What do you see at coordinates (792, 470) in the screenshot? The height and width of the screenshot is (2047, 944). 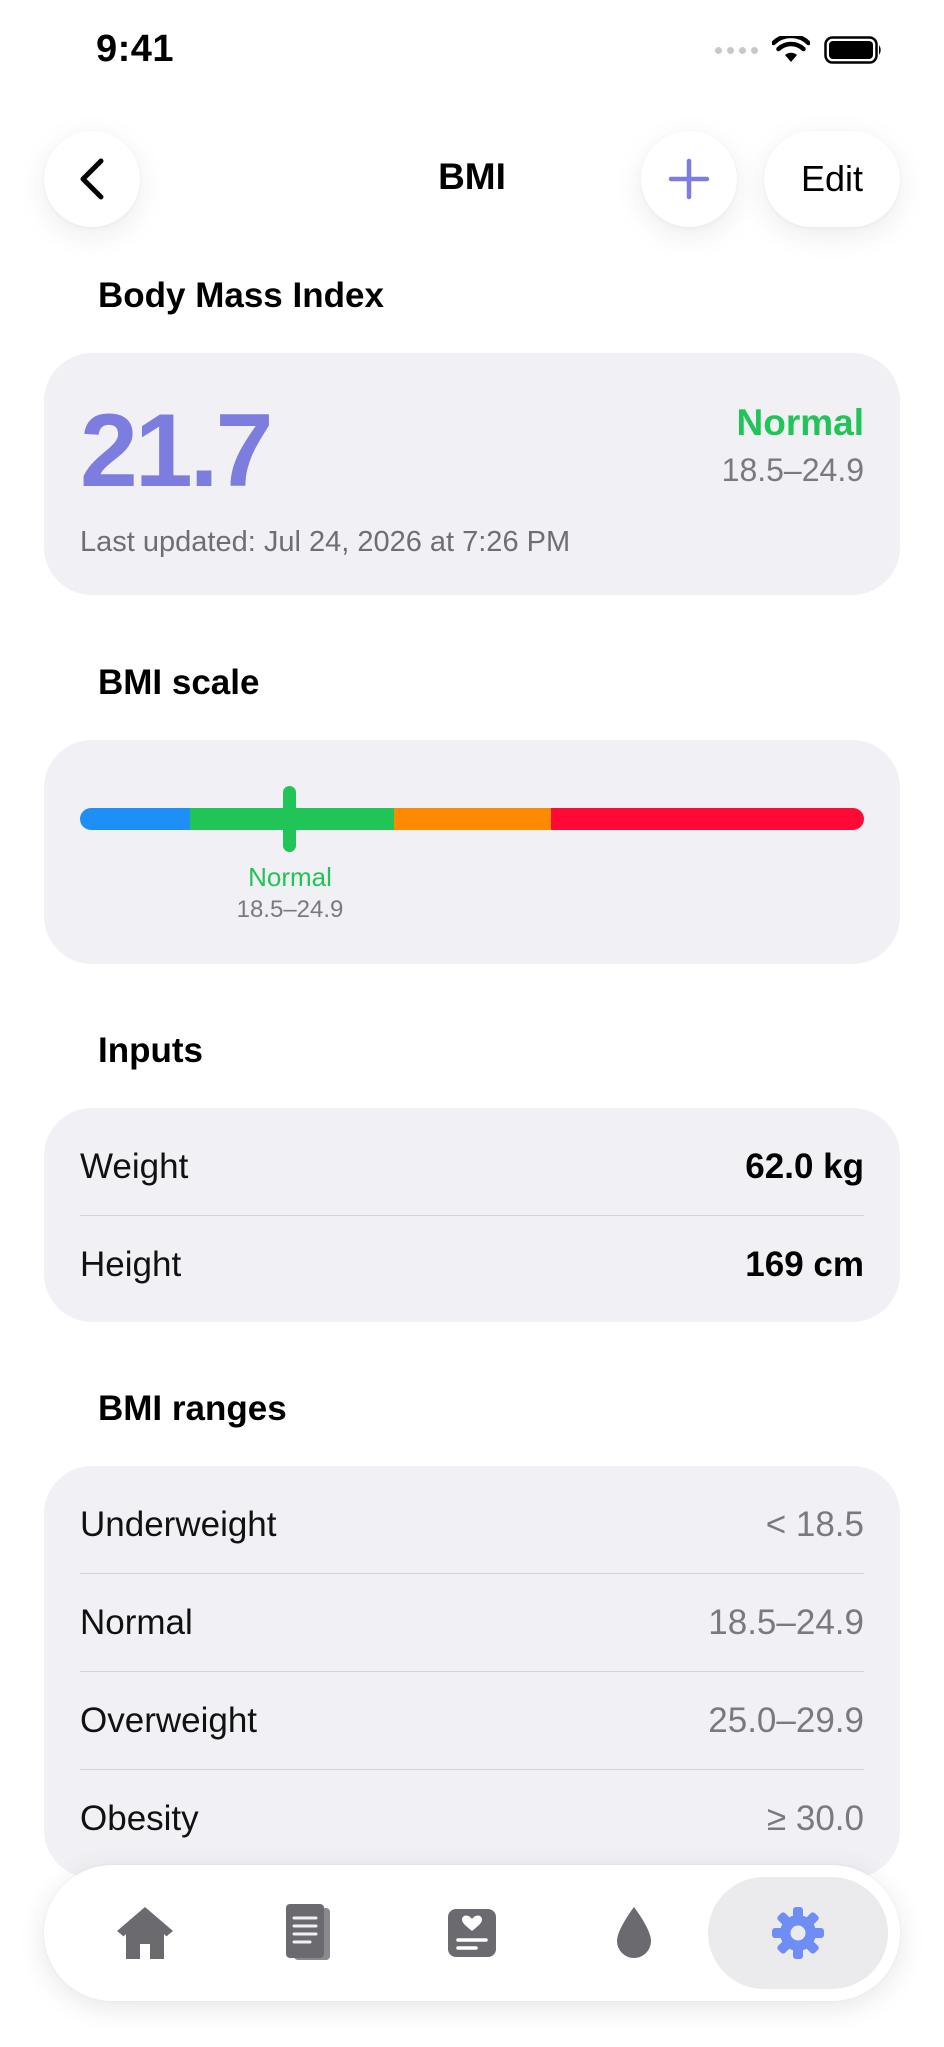 I see `bmi-category-range: 18.5–24.9` at bounding box center [792, 470].